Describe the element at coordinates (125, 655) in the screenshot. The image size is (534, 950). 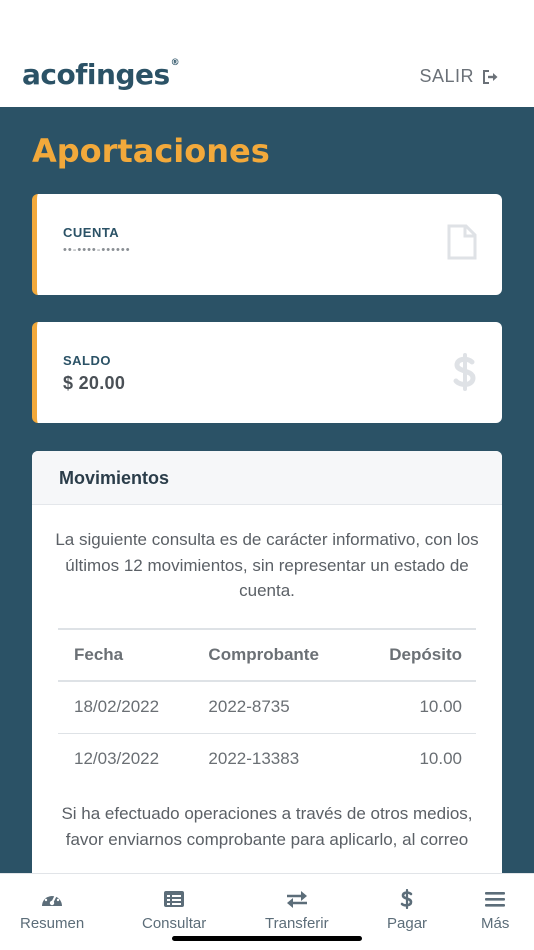
I see `column-date: Fecha` at that location.